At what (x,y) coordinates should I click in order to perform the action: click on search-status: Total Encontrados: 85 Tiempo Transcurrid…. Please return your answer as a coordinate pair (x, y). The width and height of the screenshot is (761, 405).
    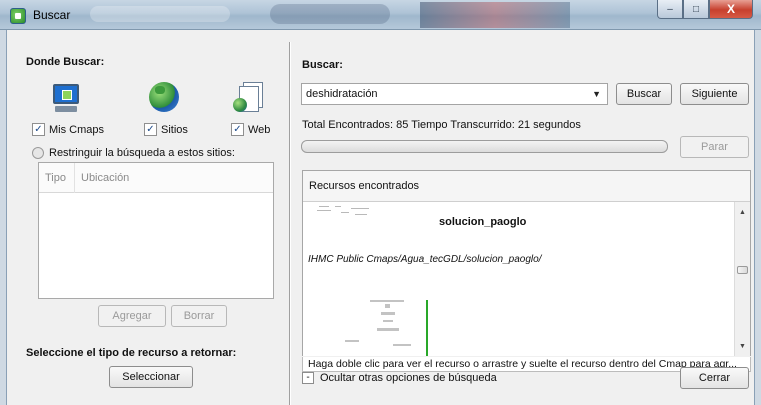
    Looking at the image, I should click on (441, 125).